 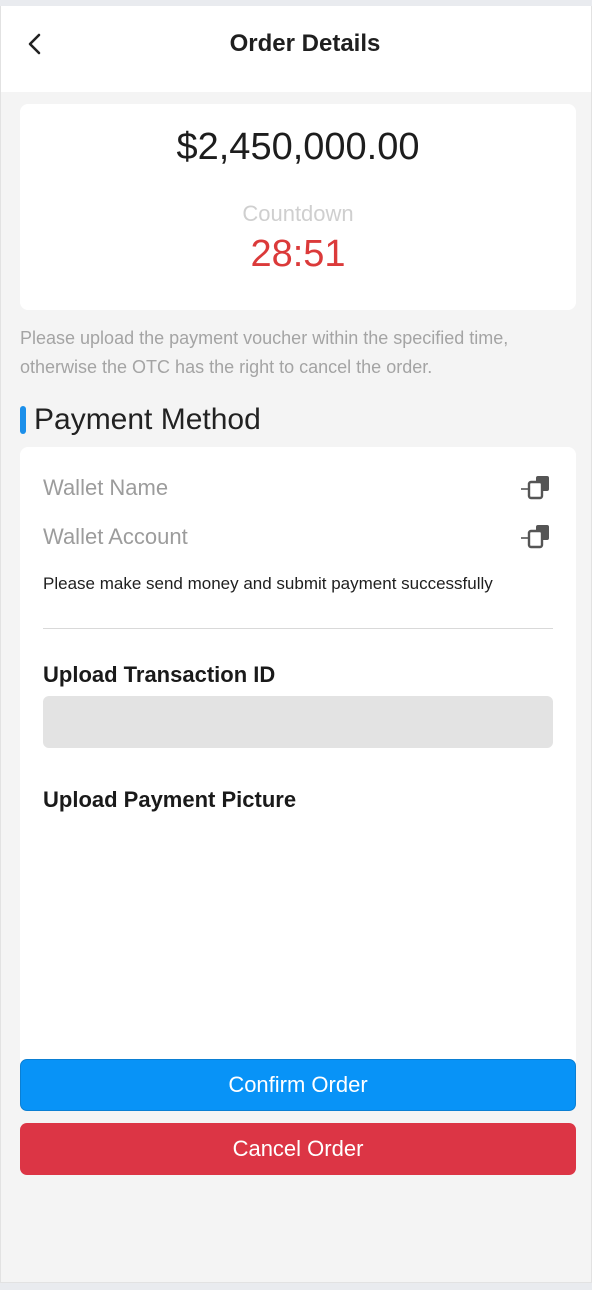 What do you see at coordinates (298, 1149) in the screenshot?
I see `cancel-order-button: Cancel Order` at bounding box center [298, 1149].